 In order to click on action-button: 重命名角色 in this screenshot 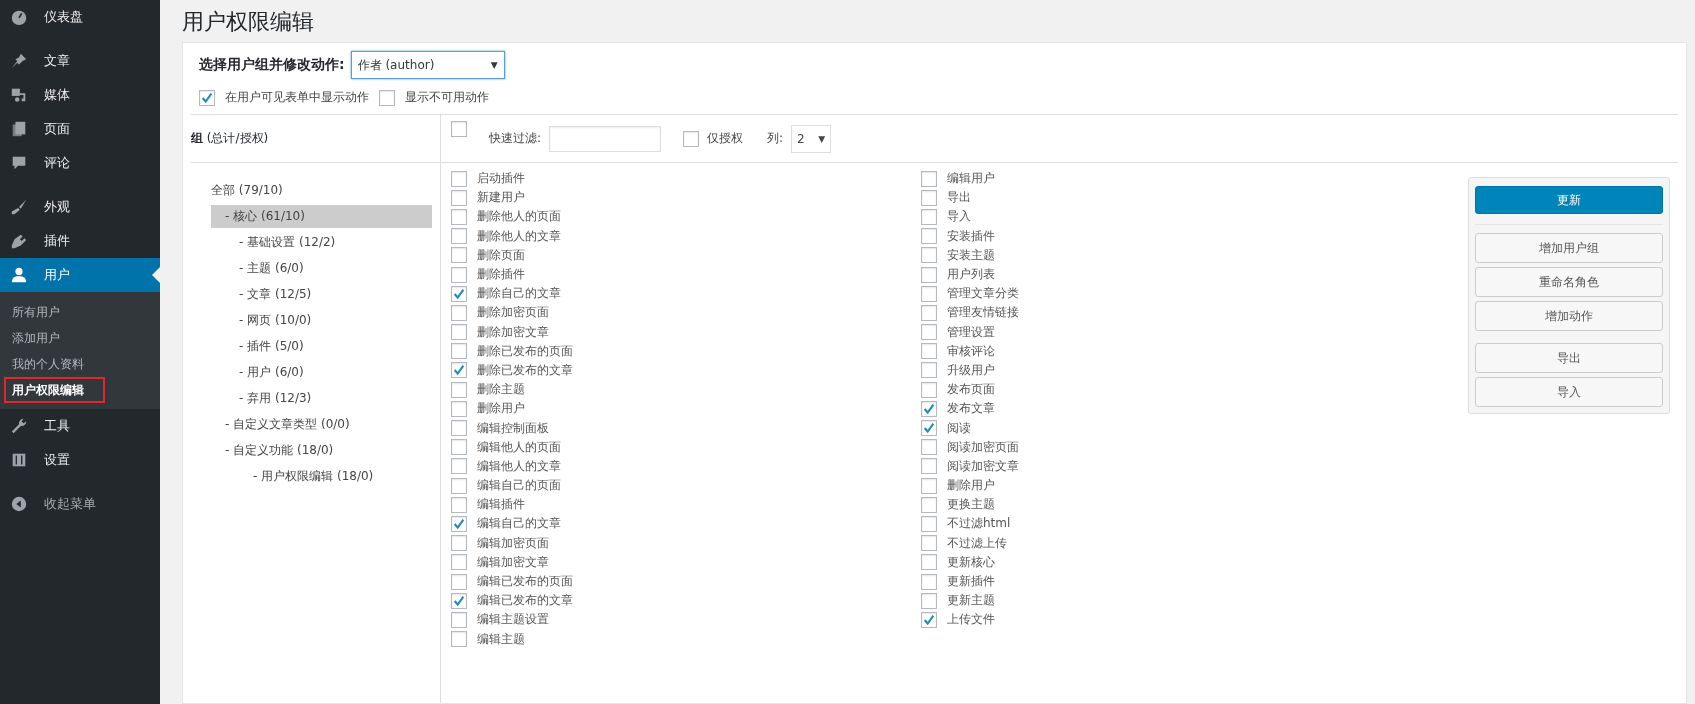, I will do `click(1569, 282)`.